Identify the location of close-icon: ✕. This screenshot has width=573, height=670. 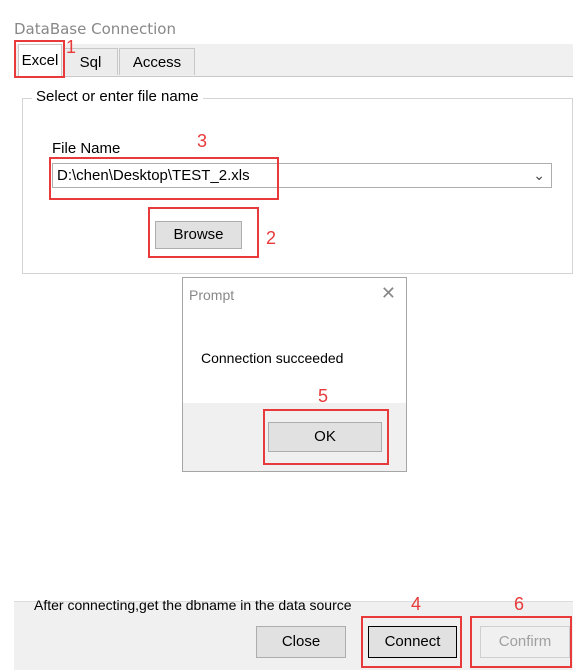
(388, 293).